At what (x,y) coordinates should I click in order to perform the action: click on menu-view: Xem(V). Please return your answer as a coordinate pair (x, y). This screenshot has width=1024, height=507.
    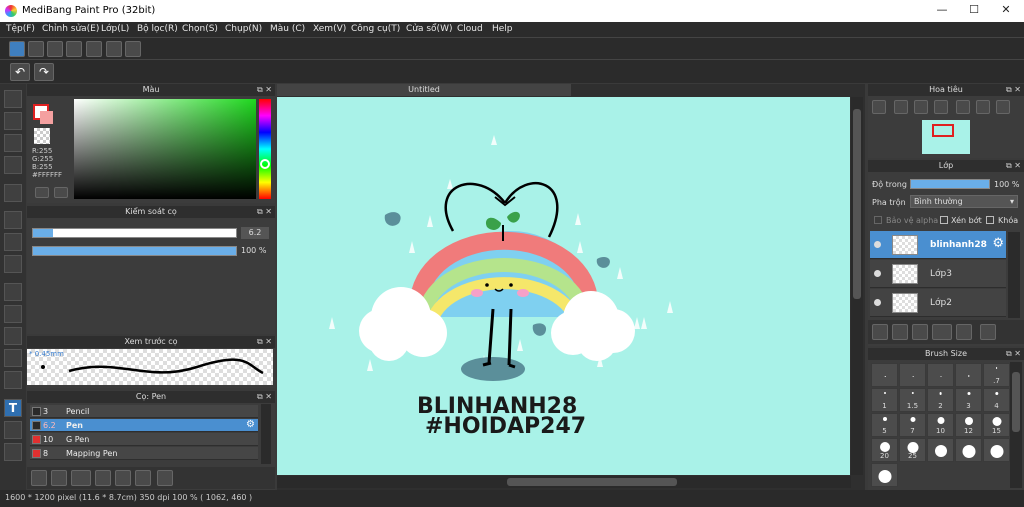
    Looking at the image, I should click on (329, 29).